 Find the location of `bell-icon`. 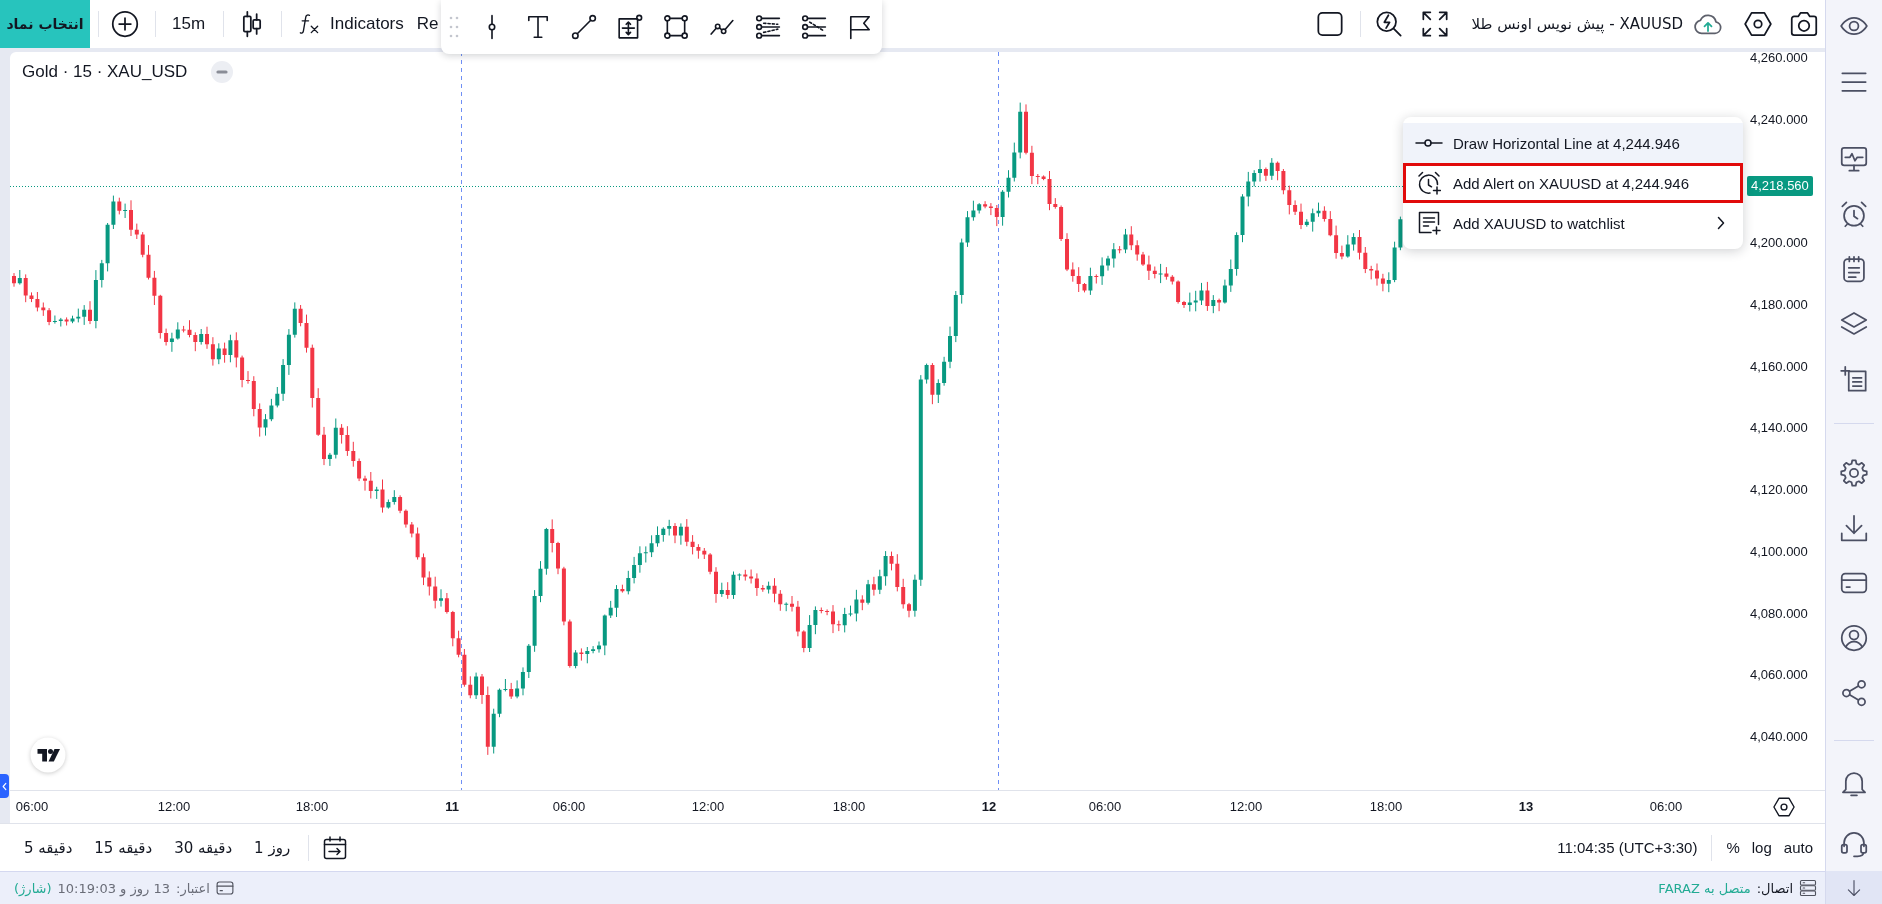

bell-icon is located at coordinates (1854, 783).